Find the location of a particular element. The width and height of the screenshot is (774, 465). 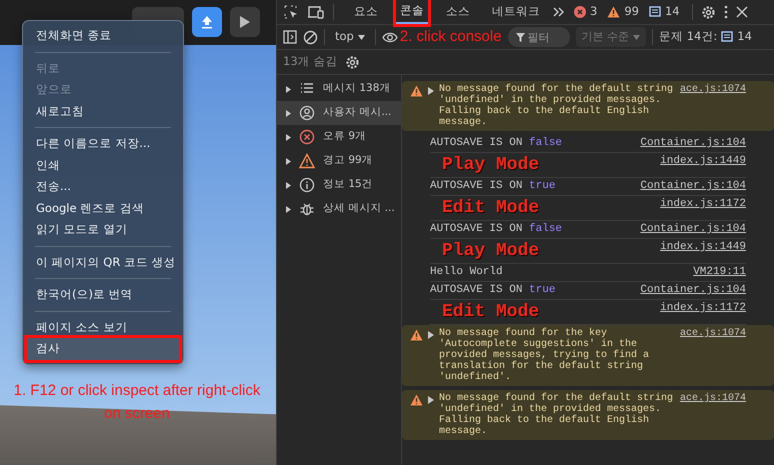

menu-item: Google 렌즈로 검색 is located at coordinates (103, 208).